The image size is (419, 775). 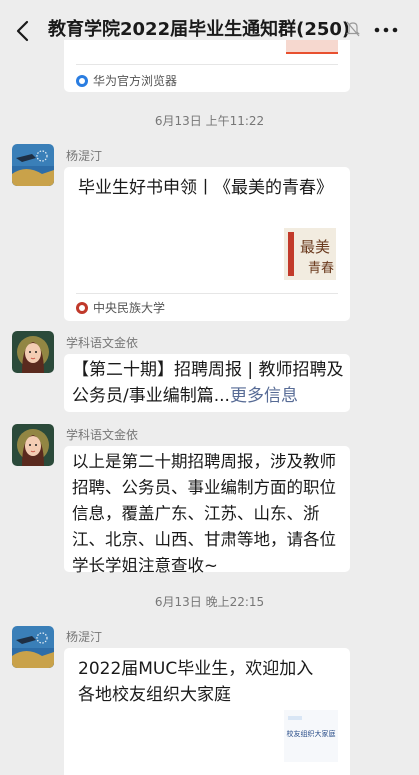 I want to click on card-title: 毕业生好书申领丨《最美的青春》, so click(x=205, y=188).